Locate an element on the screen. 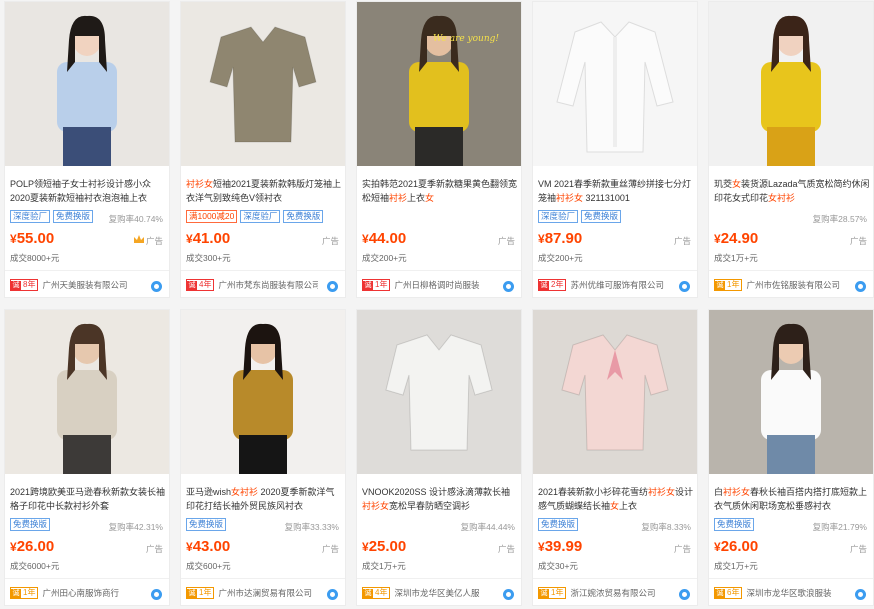 The image size is (874, 609). shop-name: 深圳市龙华区美亿人服 is located at coordinates (444, 593).